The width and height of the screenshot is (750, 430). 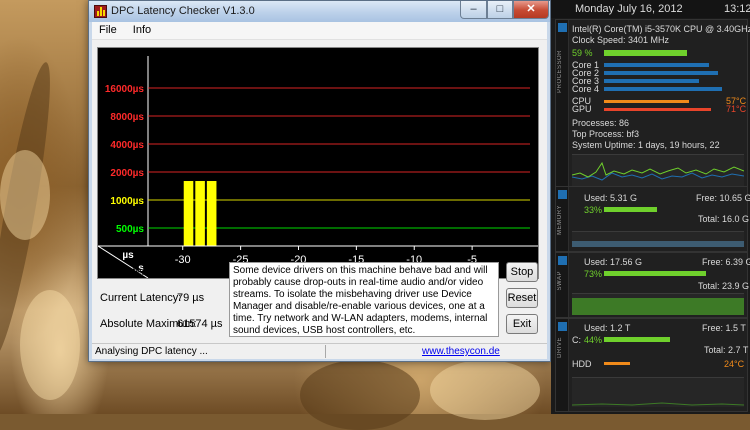 What do you see at coordinates (582, 109) in the screenshot?
I see `gpu-temp-label: GPU` at bounding box center [582, 109].